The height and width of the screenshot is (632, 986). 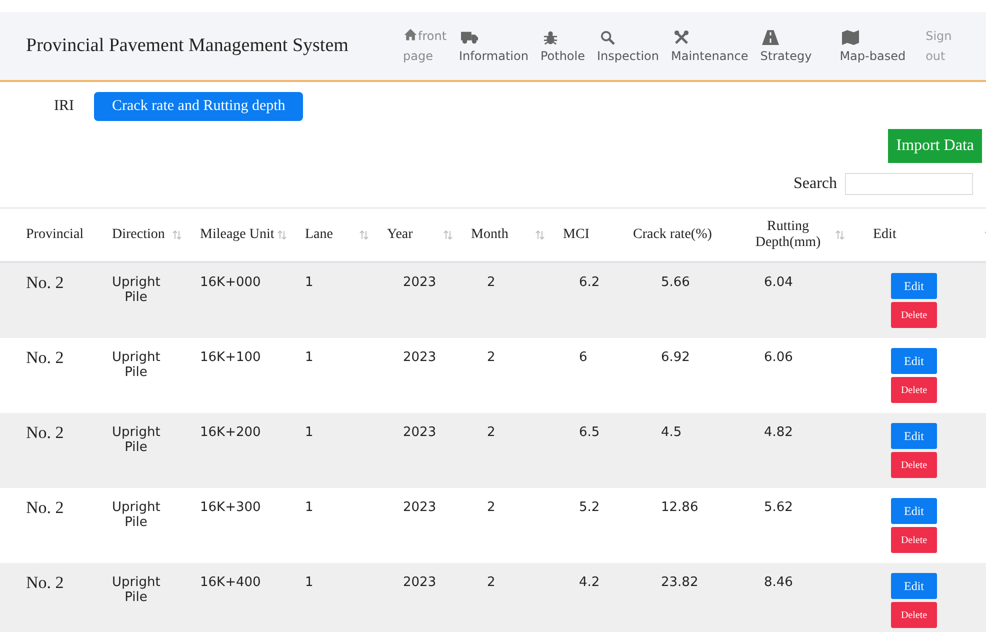 I want to click on nav-link: Information, so click(x=494, y=46).